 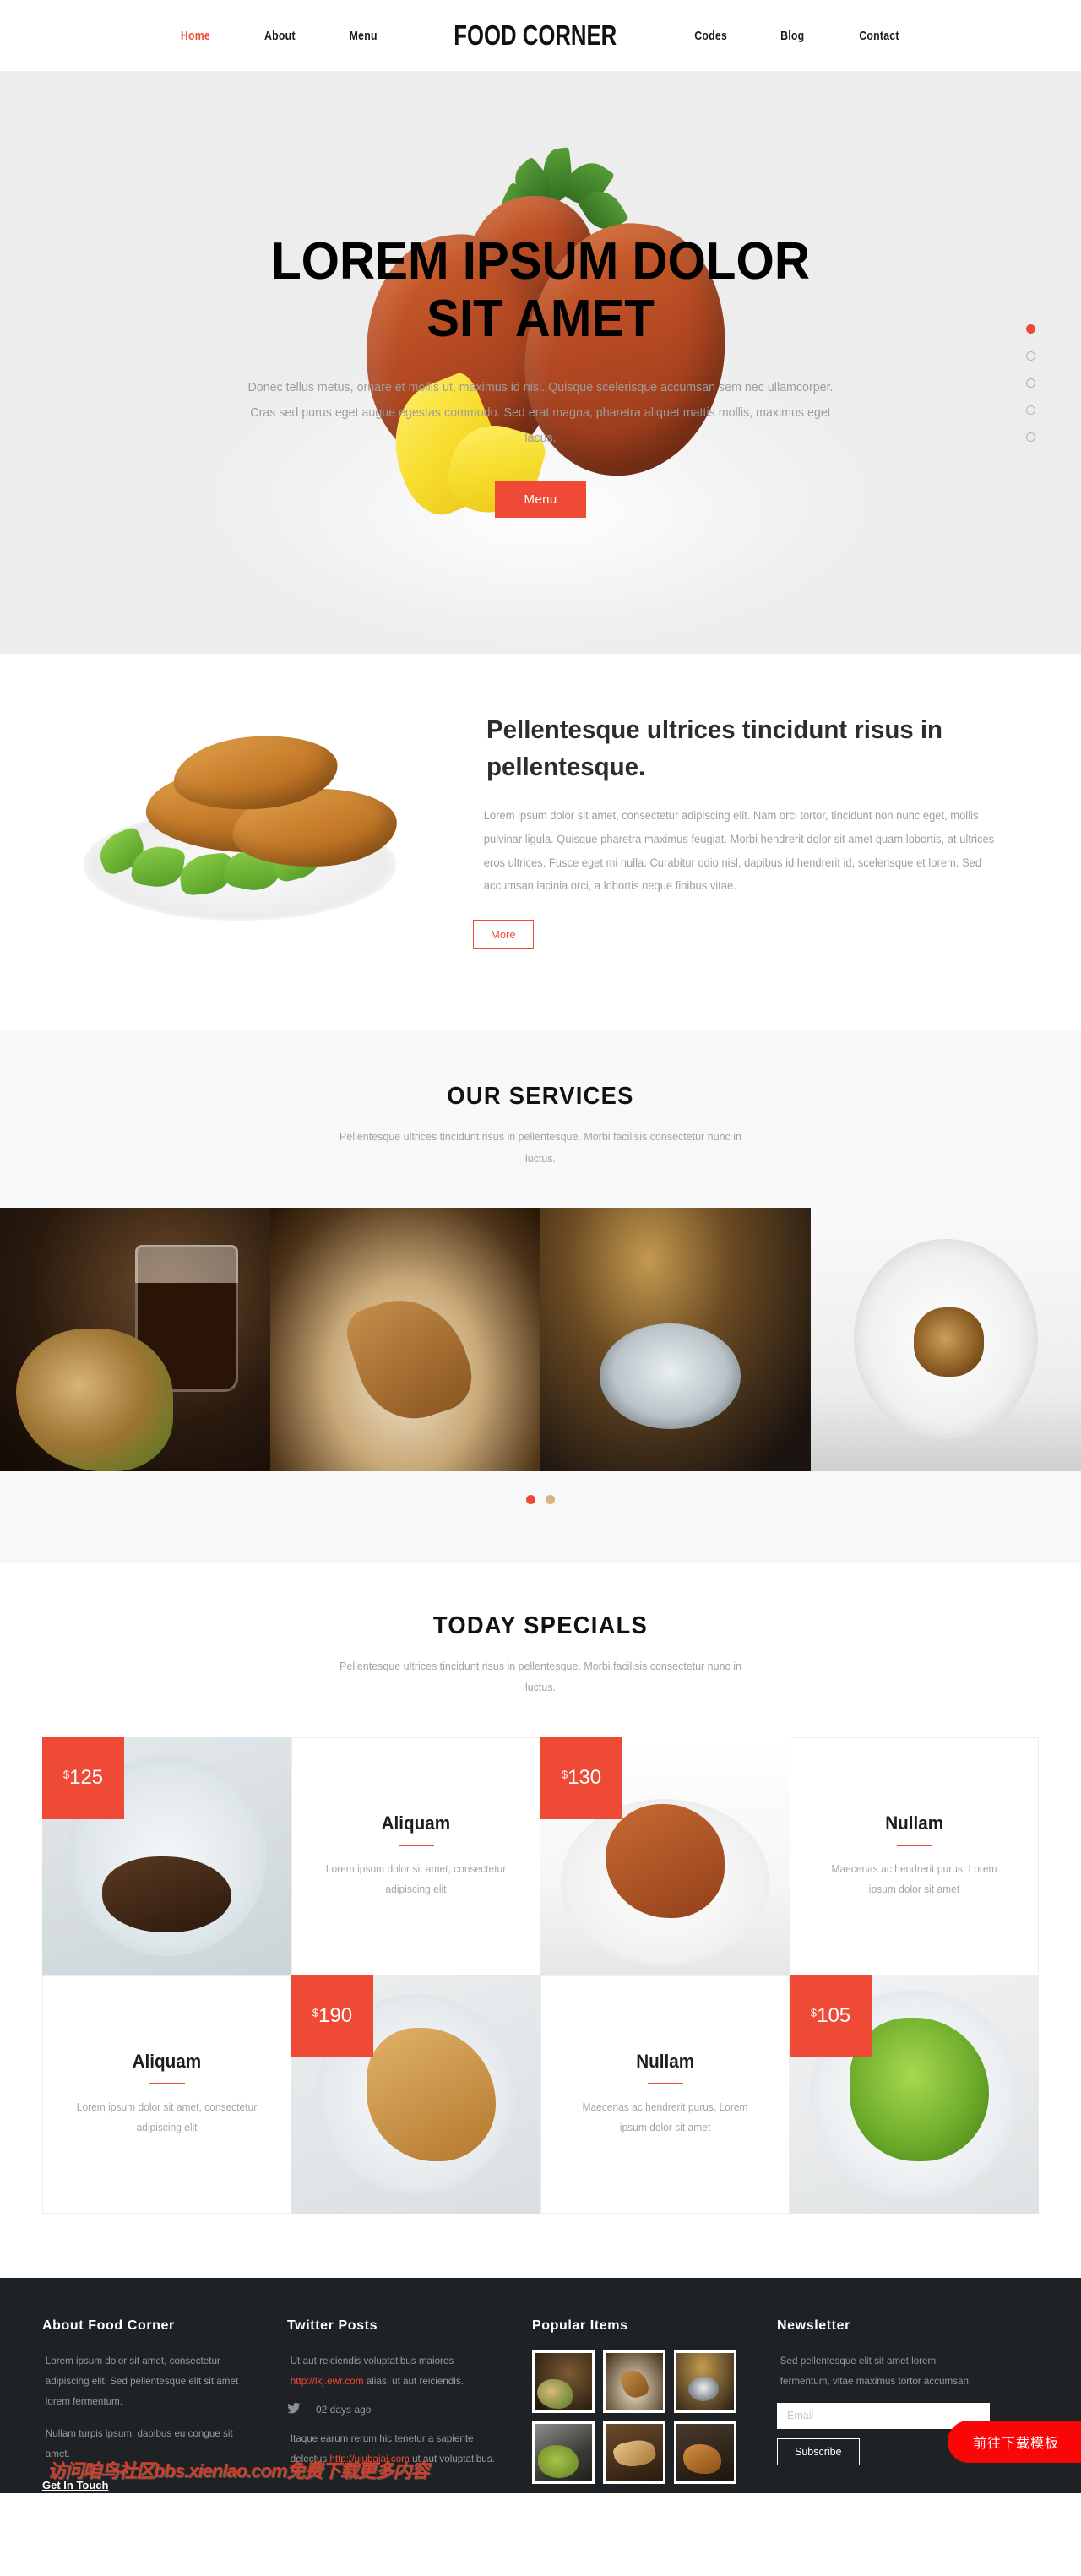 I want to click on specials-title: TODAY SPECIALS, so click(x=540, y=1625).